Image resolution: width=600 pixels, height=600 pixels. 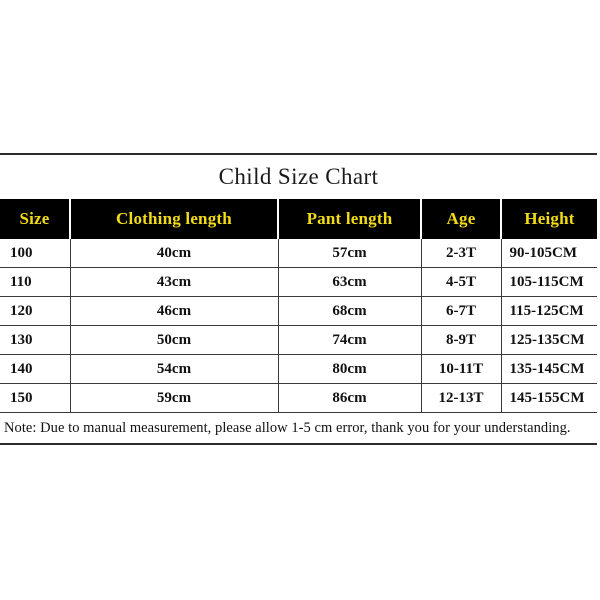 What do you see at coordinates (174, 253) in the screenshot?
I see `cell-clothing-length: 40cm` at bounding box center [174, 253].